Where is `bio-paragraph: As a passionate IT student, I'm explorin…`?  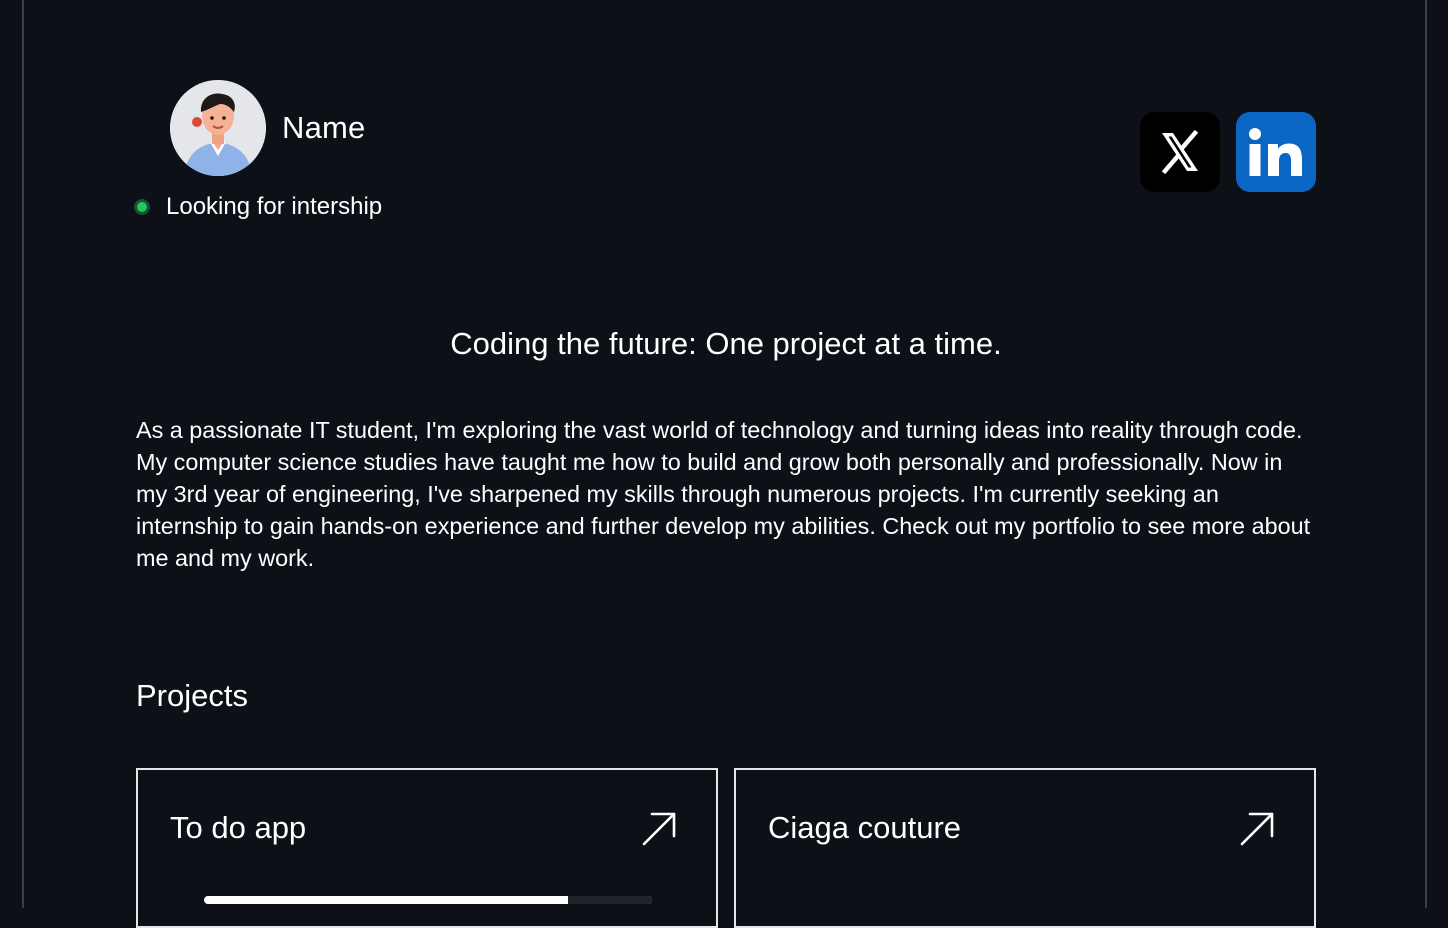 bio-paragraph: As a passionate IT student, I'm explorin… is located at coordinates (723, 494).